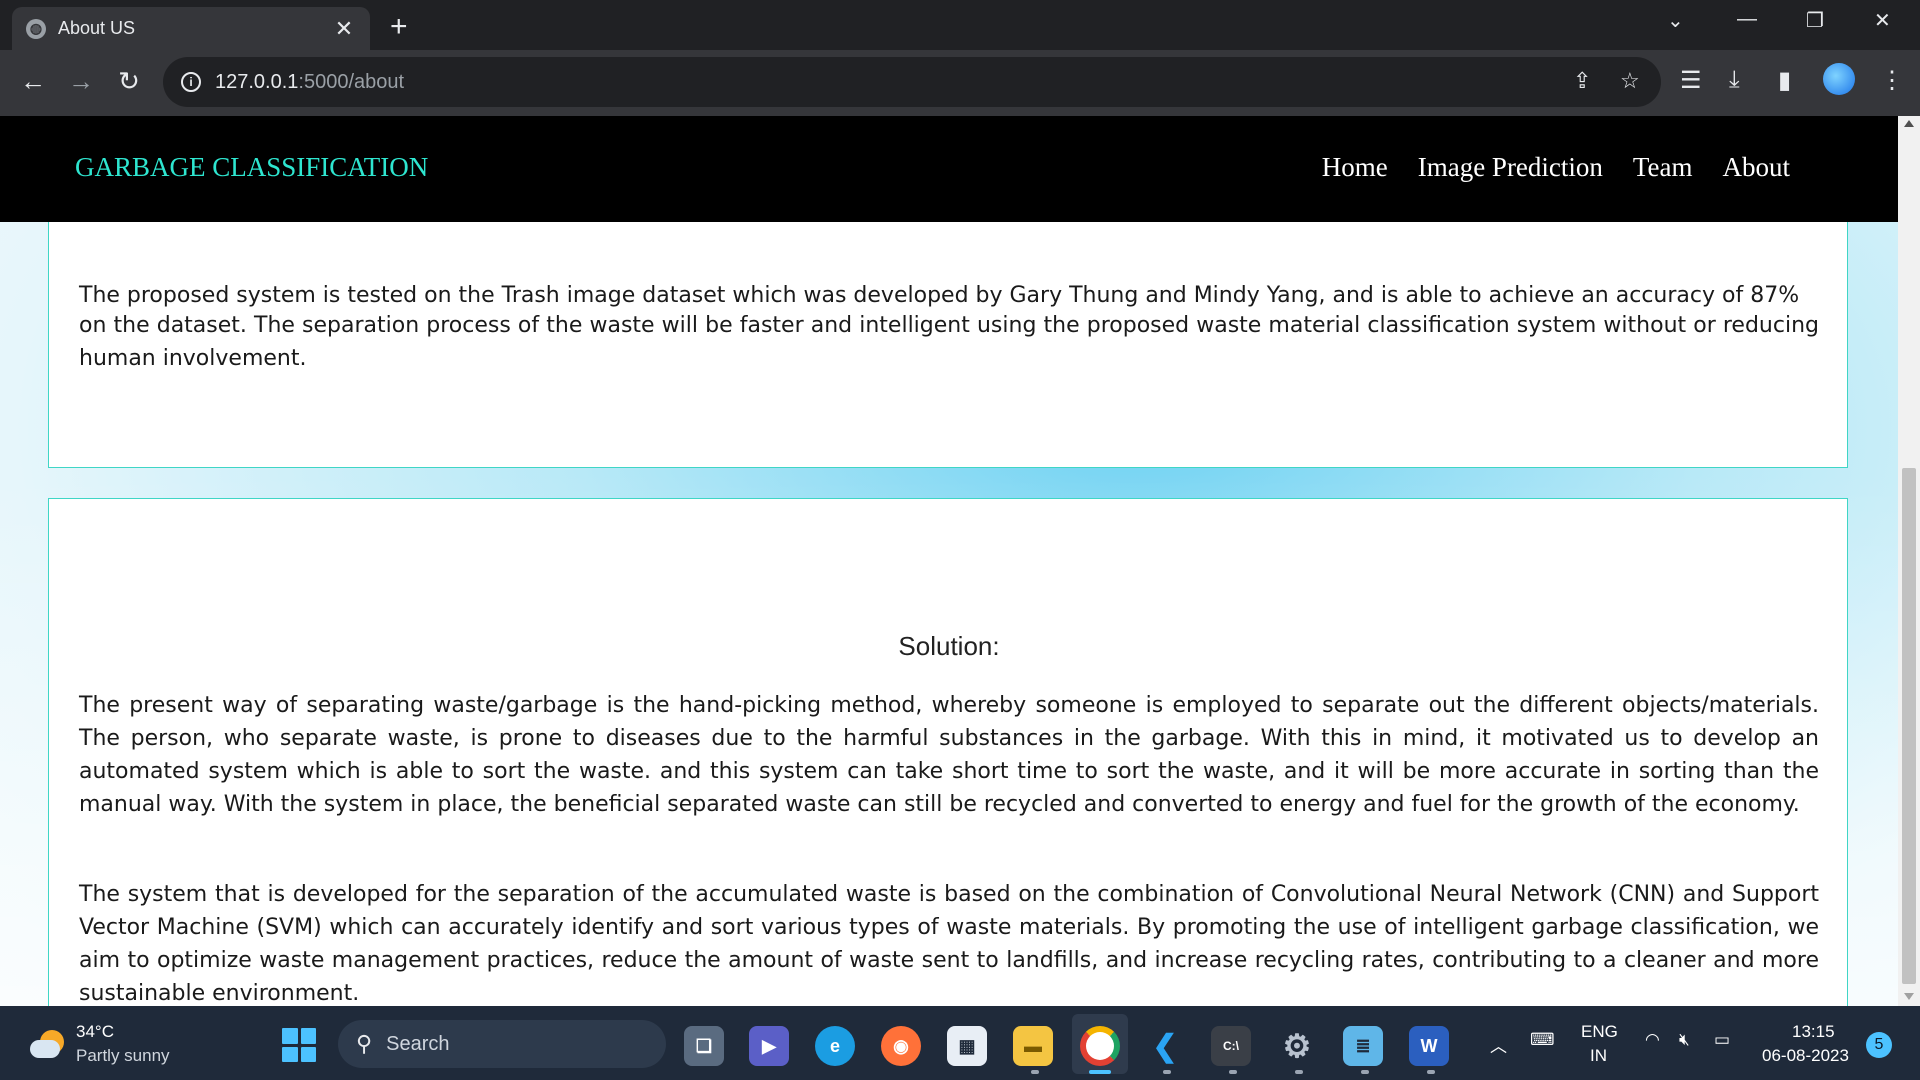 The image size is (1920, 1080). Describe the element at coordinates (1165, 1046) in the screenshot. I see `vscode-icon: ❮` at that location.